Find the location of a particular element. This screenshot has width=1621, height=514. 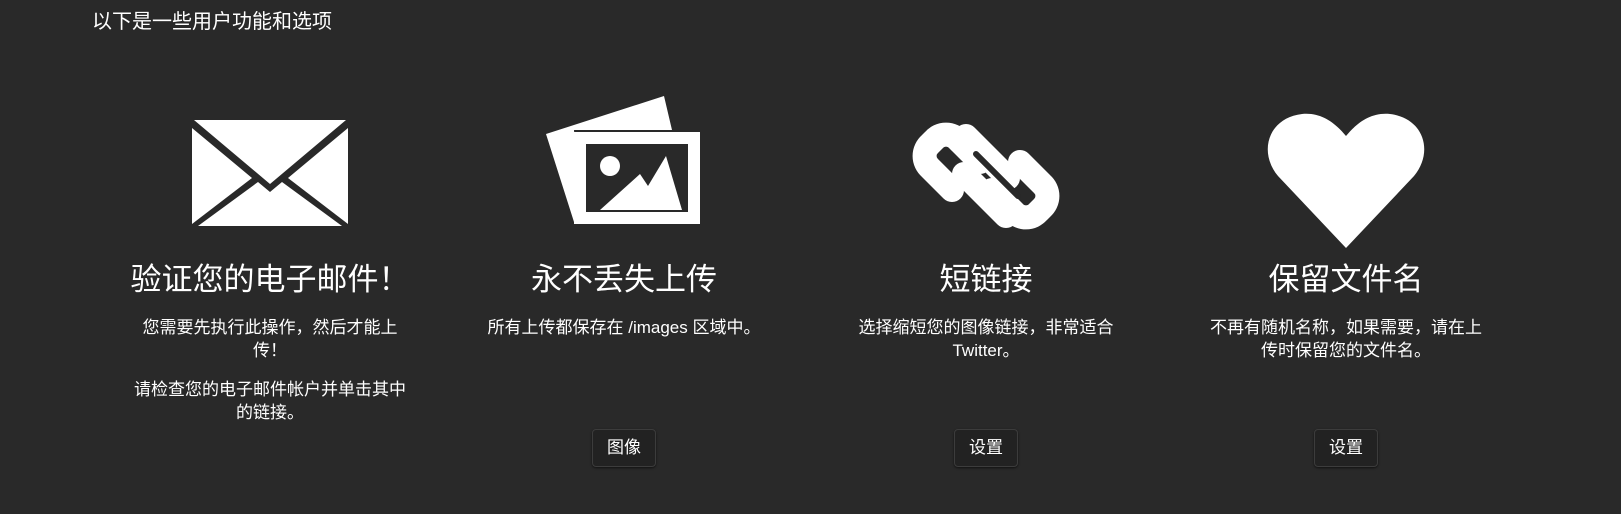

images-icon is located at coordinates (624, 175).